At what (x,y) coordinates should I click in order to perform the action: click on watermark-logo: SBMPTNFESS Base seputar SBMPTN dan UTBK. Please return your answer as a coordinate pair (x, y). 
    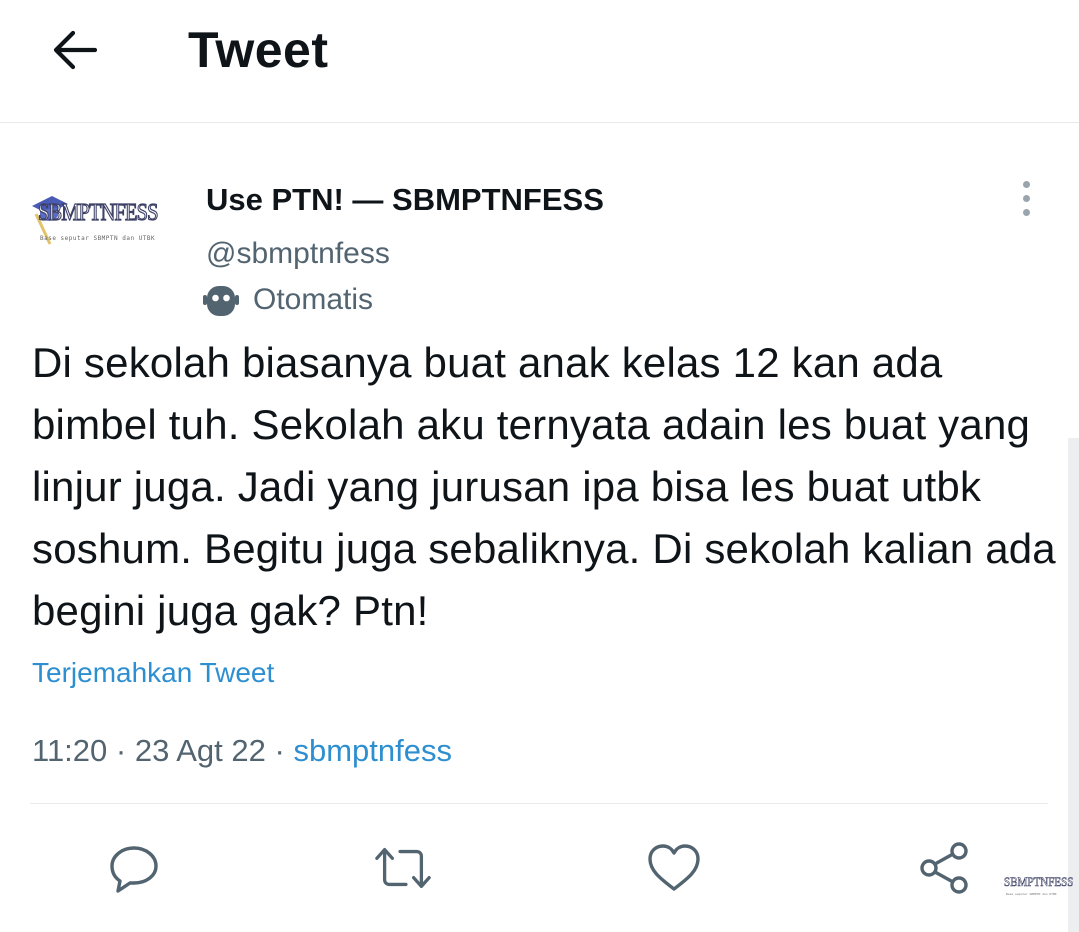
    Looking at the image, I should click on (1037, 885).